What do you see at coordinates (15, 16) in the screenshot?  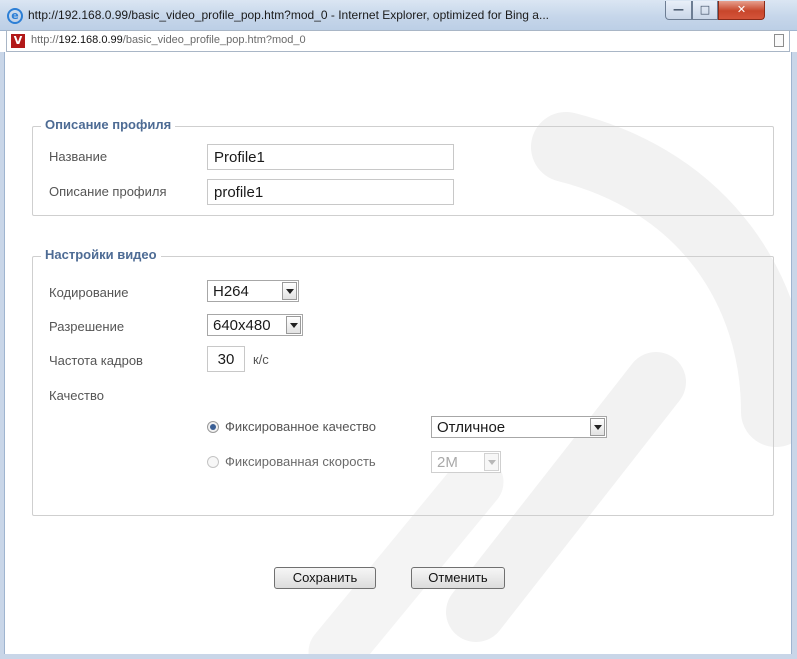 I see `internet-explorer-icon: e` at bounding box center [15, 16].